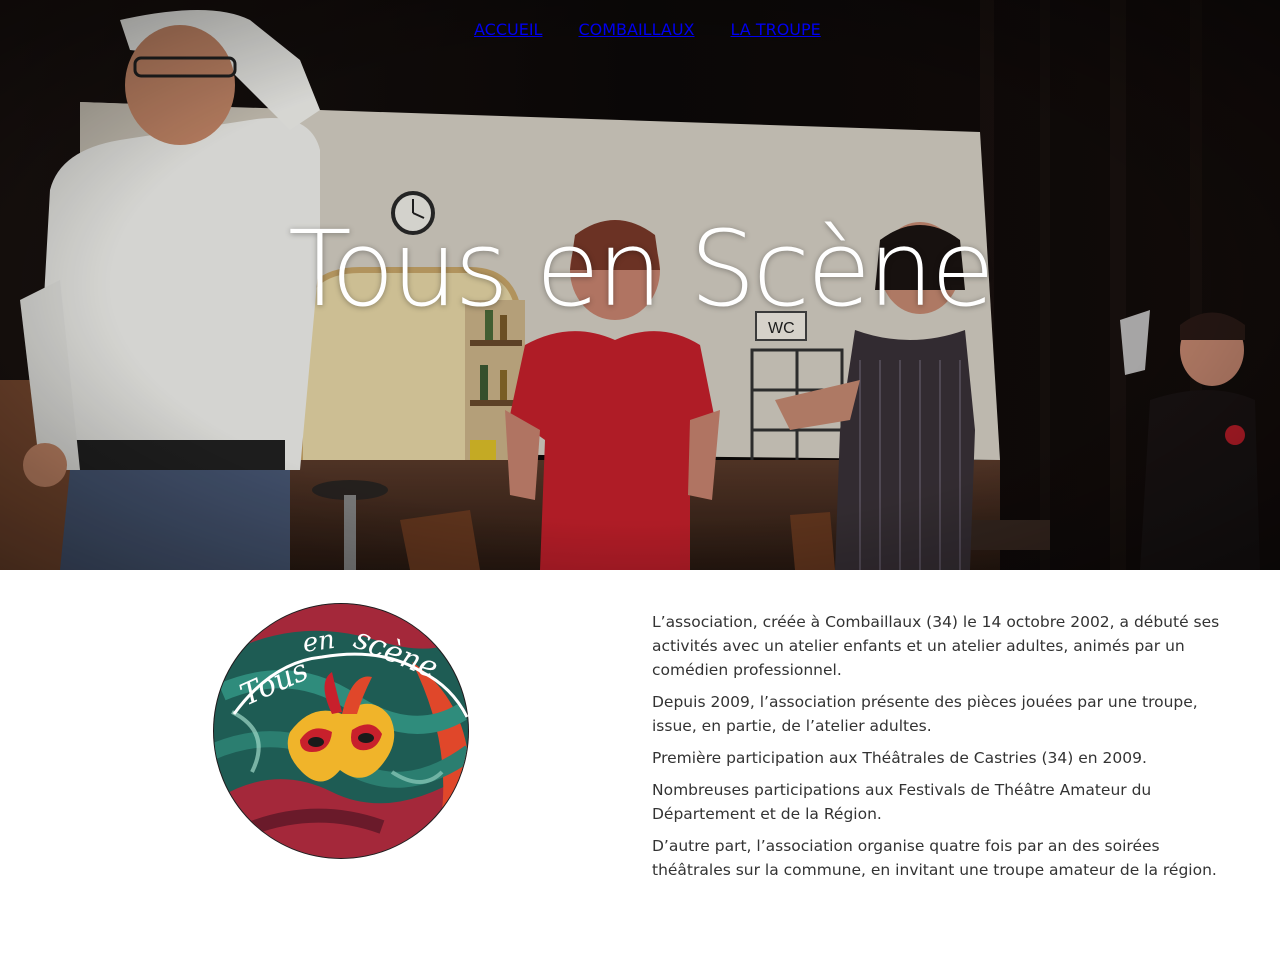 The height and width of the screenshot is (960, 1280). I want to click on main-navigation: ACCUEIL COMBAILLAUX LA TROUPE, so click(647, 29).